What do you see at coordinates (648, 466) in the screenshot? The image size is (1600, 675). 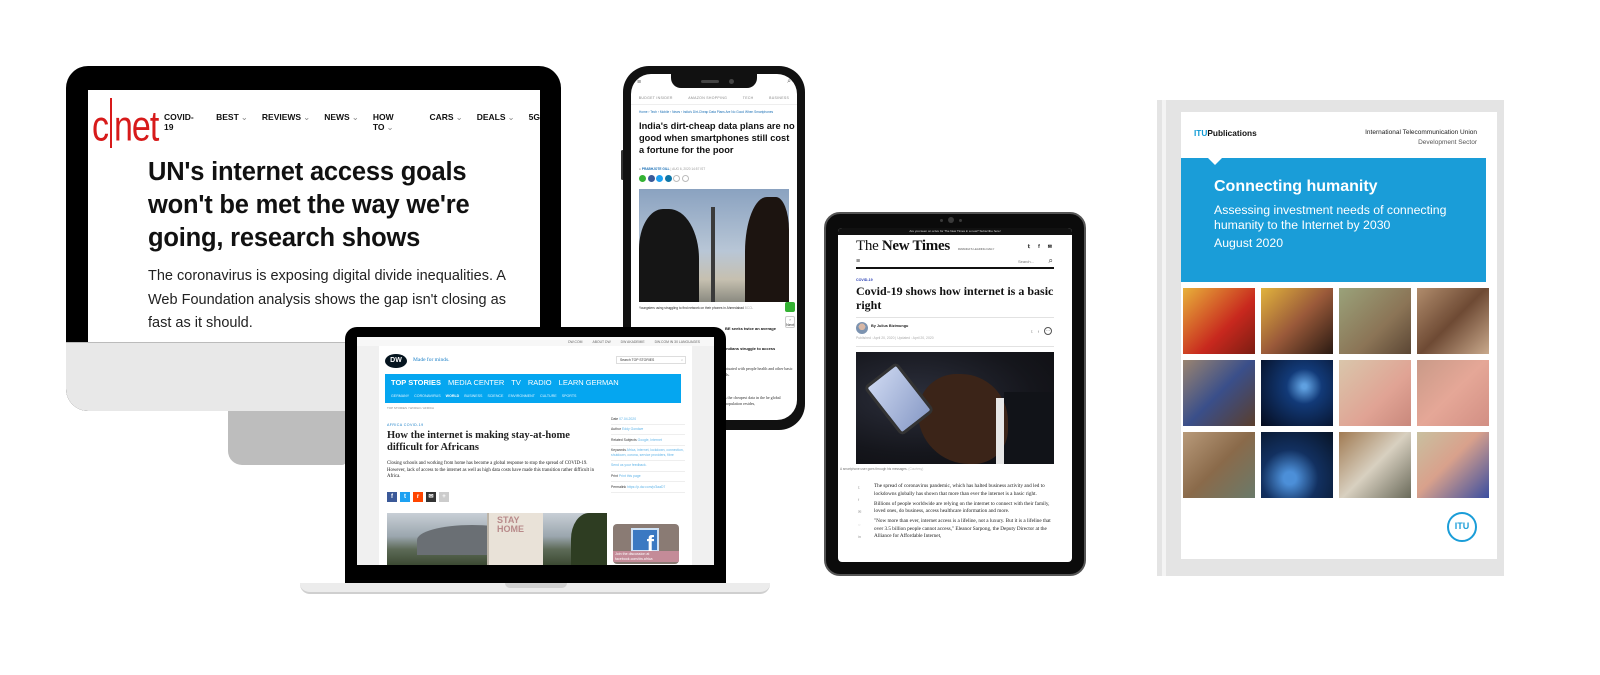 I see `sidebar-row: Send us your feedback.` at bounding box center [648, 466].